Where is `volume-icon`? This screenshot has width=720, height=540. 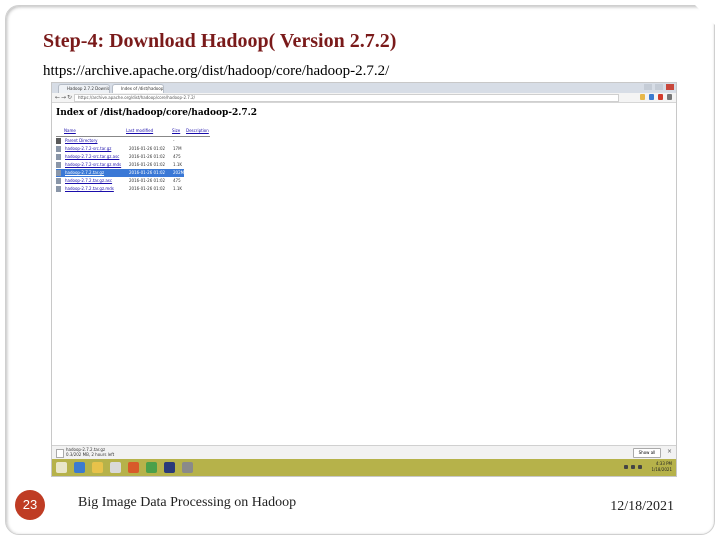 volume-icon is located at coordinates (633, 467).